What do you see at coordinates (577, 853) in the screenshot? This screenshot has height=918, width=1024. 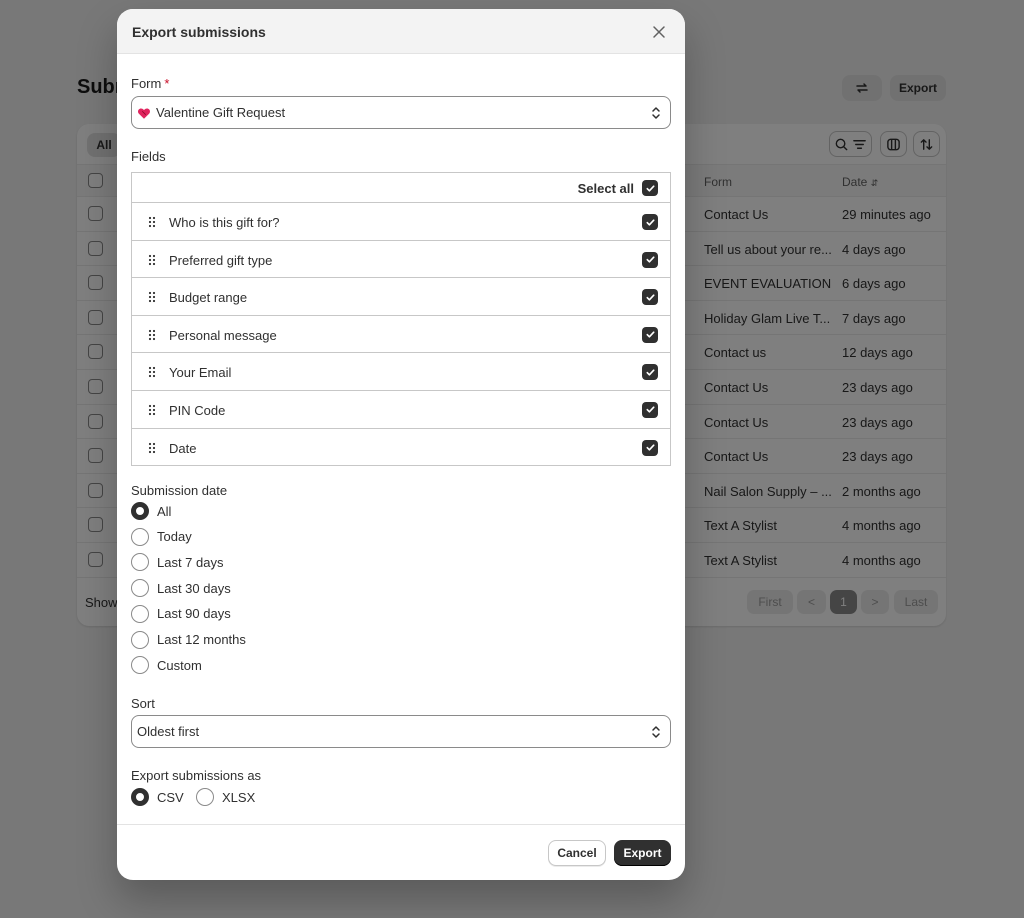 I see `cancel-button: Cancel` at bounding box center [577, 853].